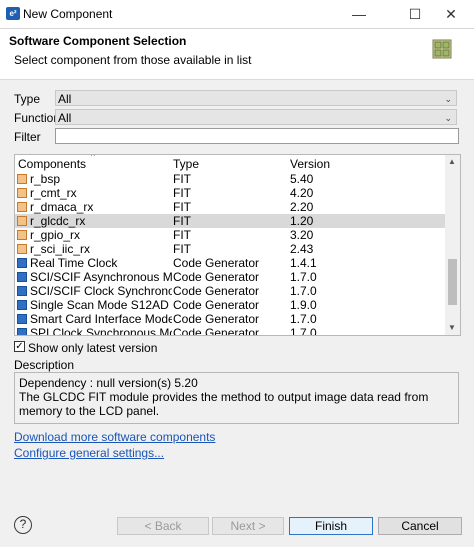  Describe the element at coordinates (45, 179) in the screenshot. I see `component-name: r_bsp` at that location.